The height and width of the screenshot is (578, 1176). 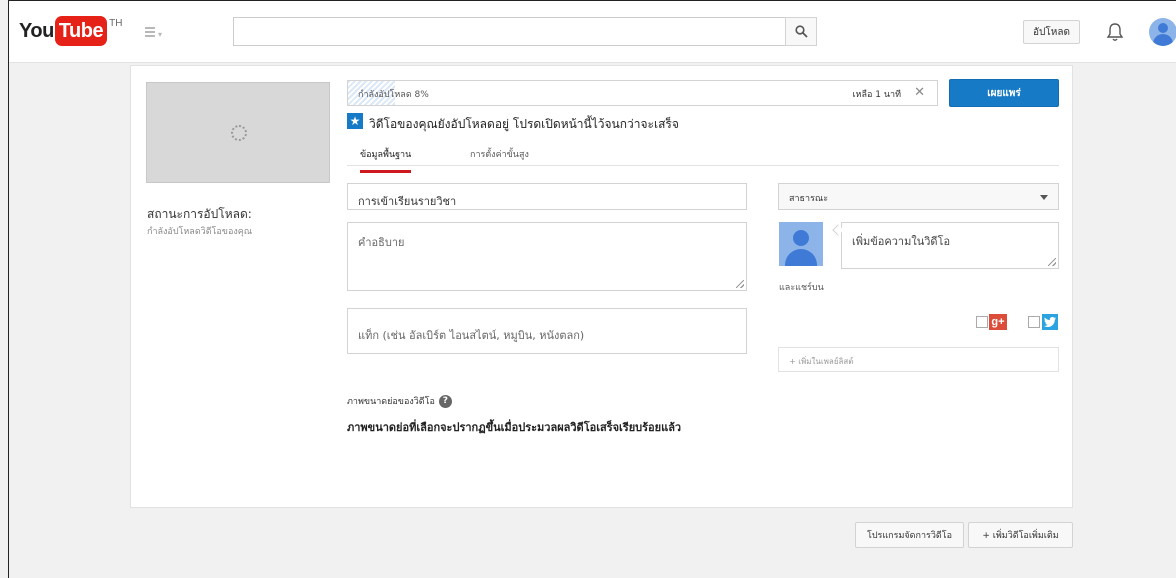 I want to click on twitter-checkbox, so click(x=1034, y=322).